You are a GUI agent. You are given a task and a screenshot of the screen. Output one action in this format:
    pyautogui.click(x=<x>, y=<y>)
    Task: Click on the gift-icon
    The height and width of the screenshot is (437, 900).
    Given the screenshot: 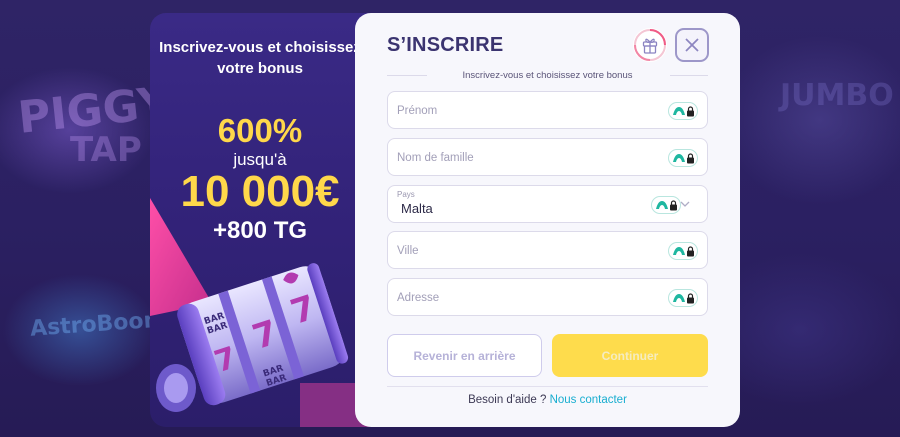 What is the action you would take?
    pyautogui.click(x=650, y=45)
    